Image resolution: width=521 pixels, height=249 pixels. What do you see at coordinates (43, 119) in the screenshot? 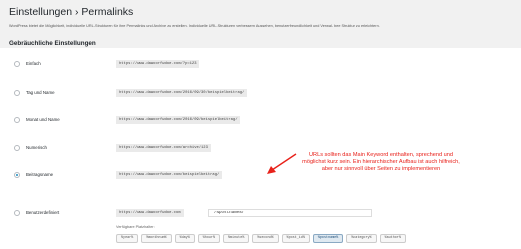
I see `option-label-month-name: Monat und Name` at bounding box center [43, 119].